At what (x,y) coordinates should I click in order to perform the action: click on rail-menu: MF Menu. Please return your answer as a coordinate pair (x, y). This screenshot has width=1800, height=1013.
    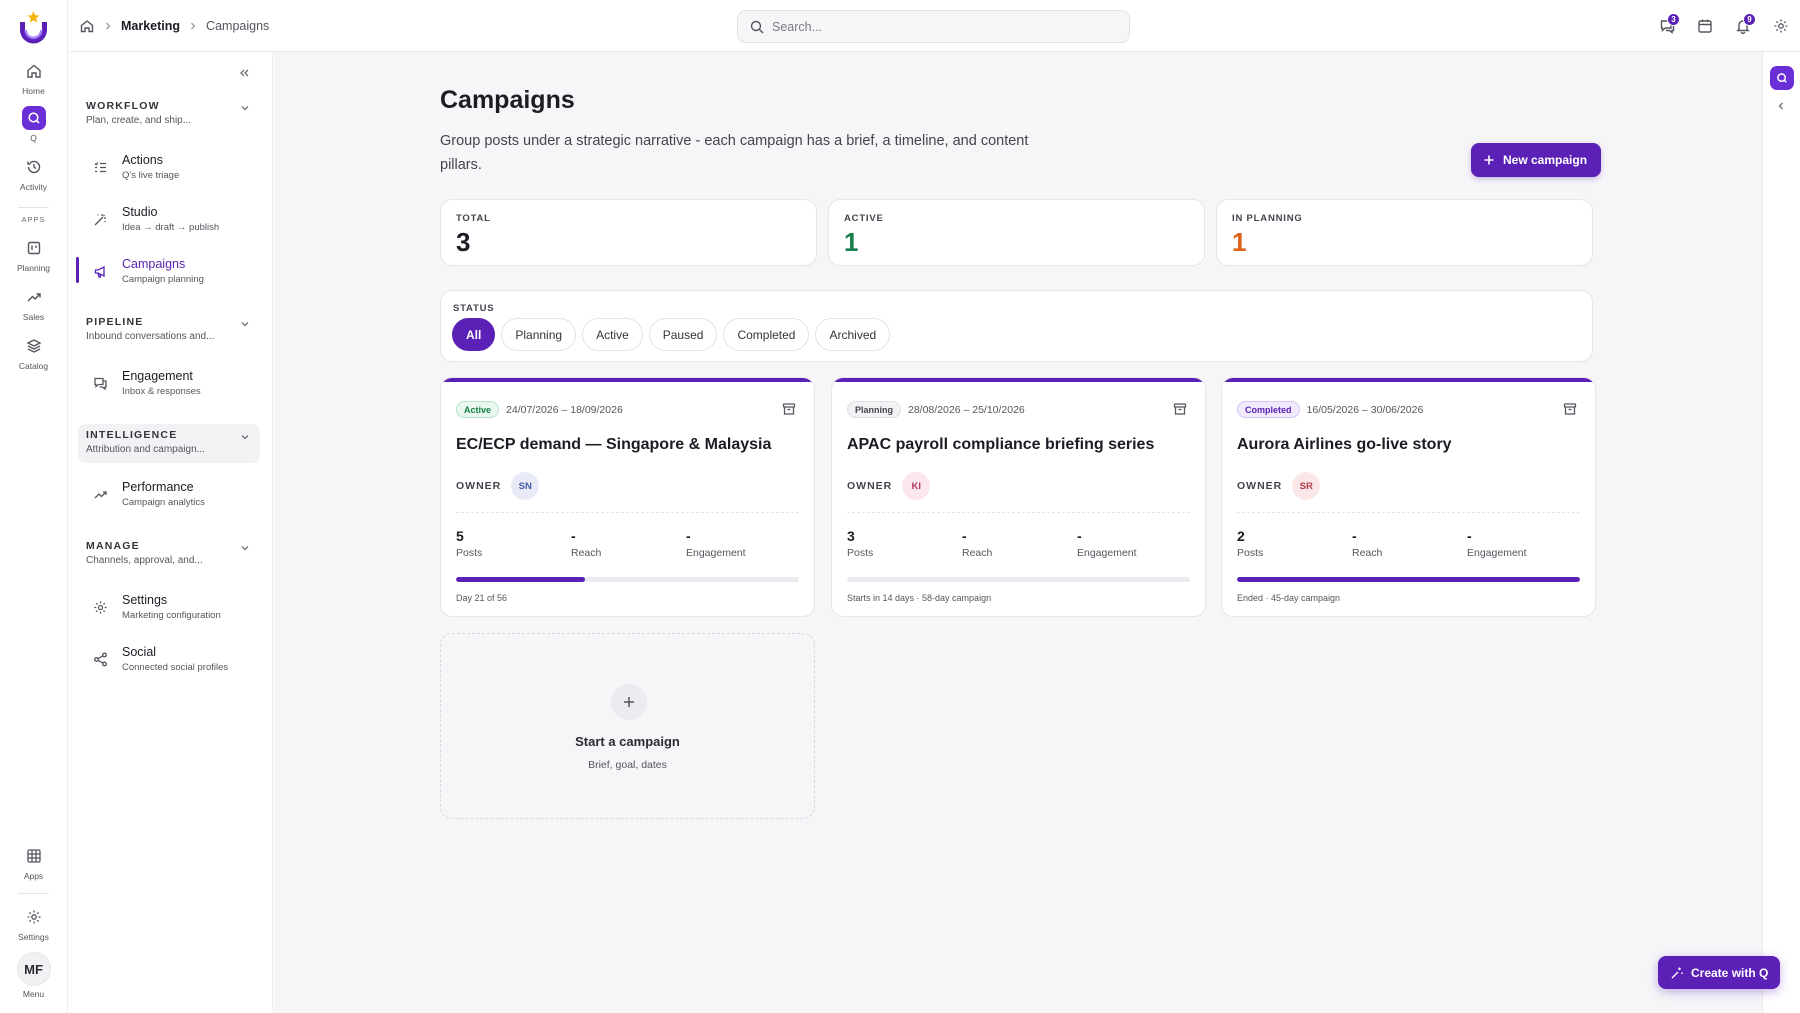
    Looking at the image, I should click on (33, 975).